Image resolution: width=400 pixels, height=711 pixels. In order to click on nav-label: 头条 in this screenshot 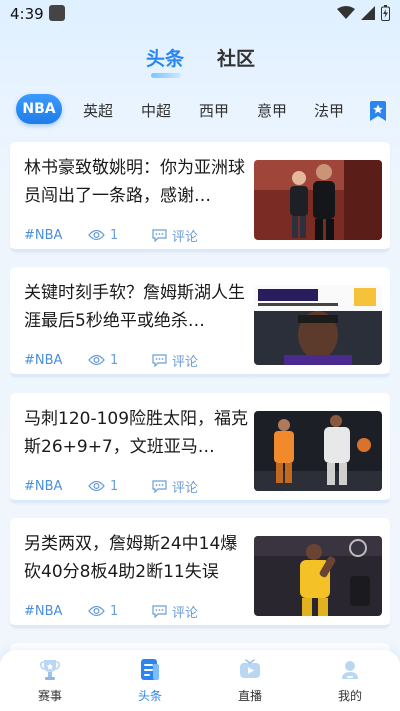, I will do `click(149, 696)`.